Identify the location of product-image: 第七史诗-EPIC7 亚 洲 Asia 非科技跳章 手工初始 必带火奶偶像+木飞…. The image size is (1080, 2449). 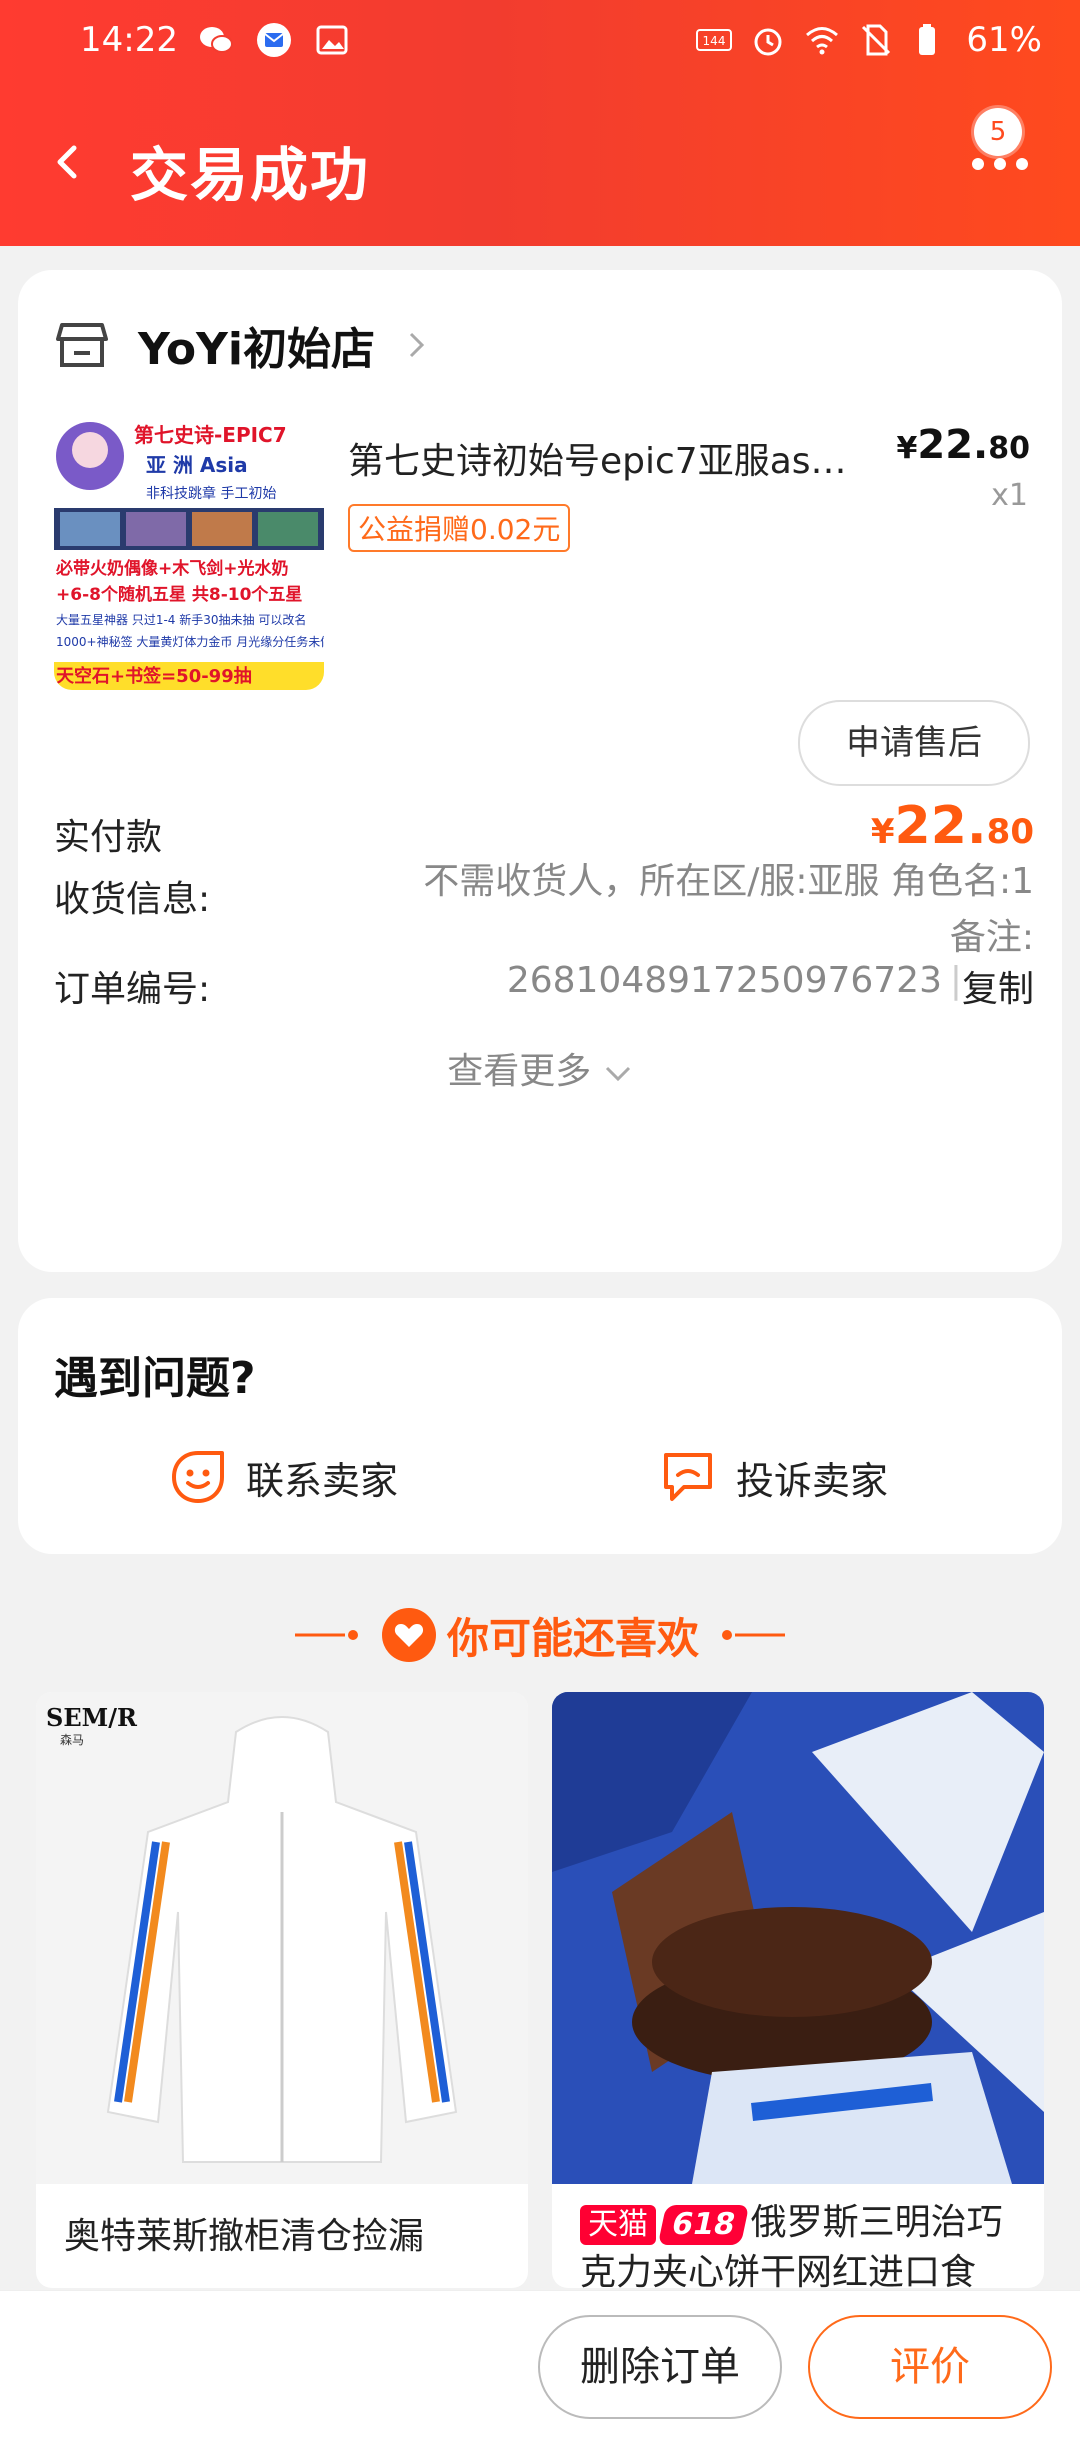
(189, 555).